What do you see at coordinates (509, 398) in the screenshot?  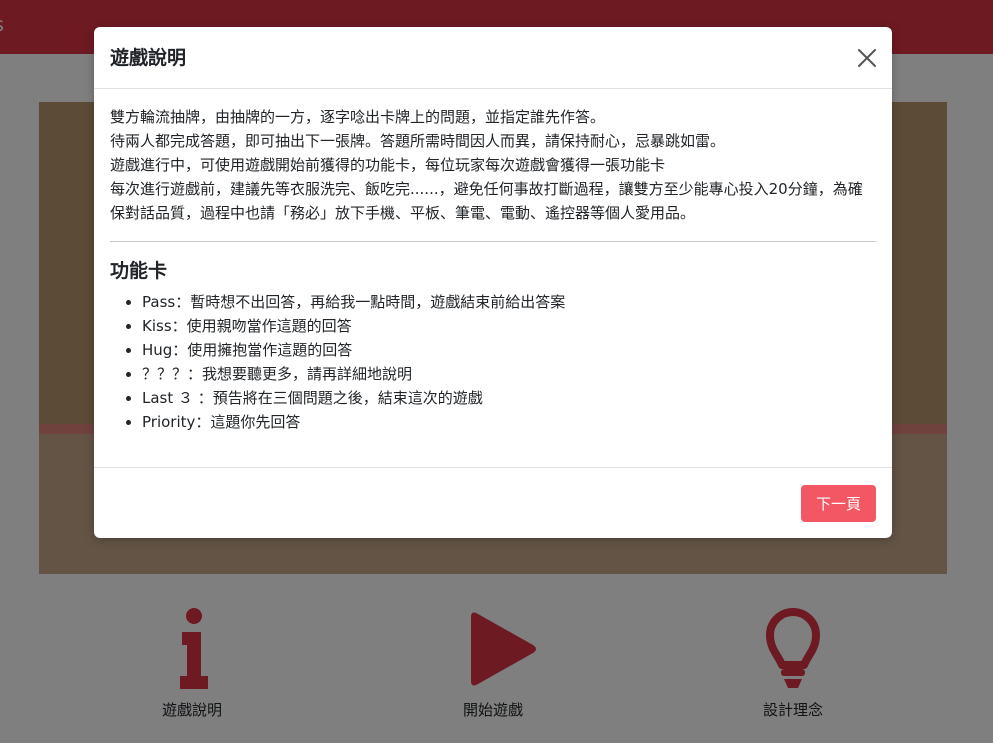 I see `list-item: Last ３ ：預告將在三個問題之後，結束這次的遊戲` at bounding box center [509, 398].